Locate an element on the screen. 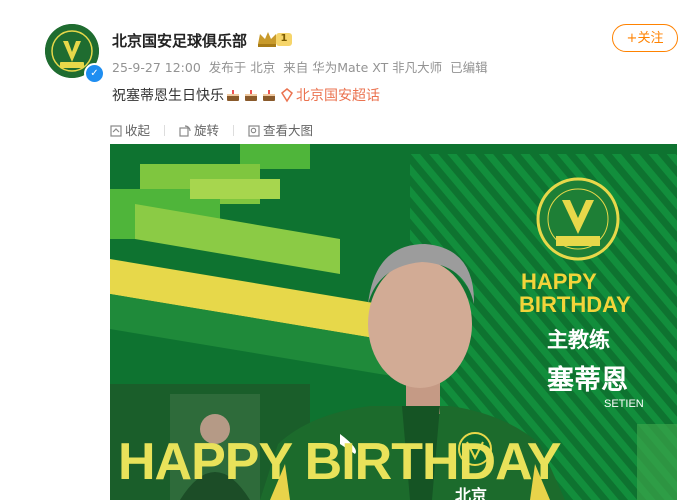 The width and height of the screenshot is (694, 500). poster-birthday: BIRTHDAY is located at coordinates (575, 304).